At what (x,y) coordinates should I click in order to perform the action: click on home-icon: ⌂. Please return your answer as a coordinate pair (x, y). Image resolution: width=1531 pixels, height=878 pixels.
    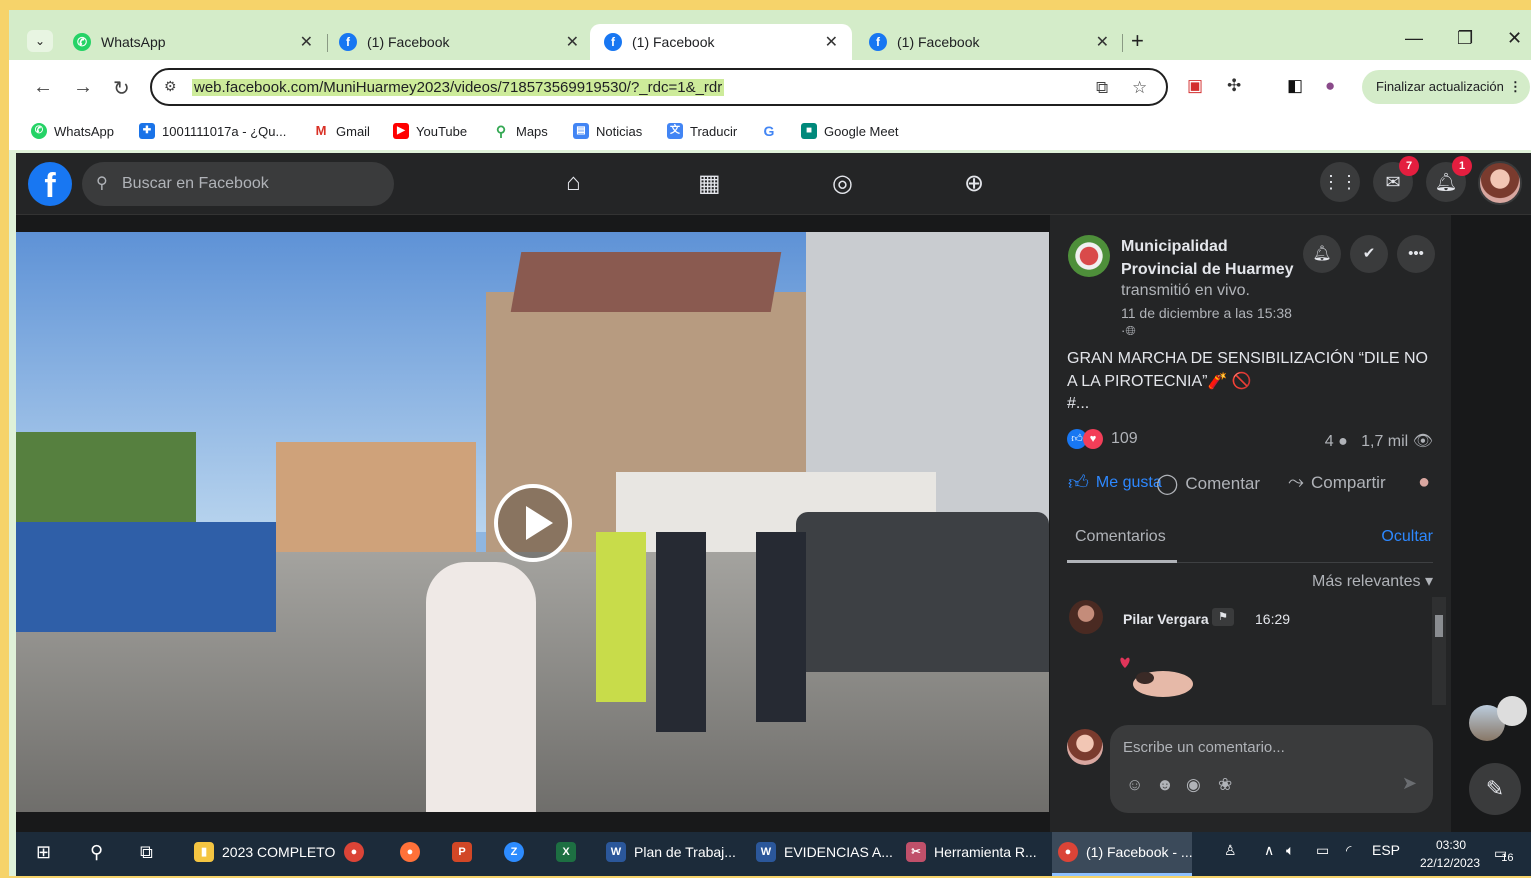
    Looking at the image, I should click on (573, 183).